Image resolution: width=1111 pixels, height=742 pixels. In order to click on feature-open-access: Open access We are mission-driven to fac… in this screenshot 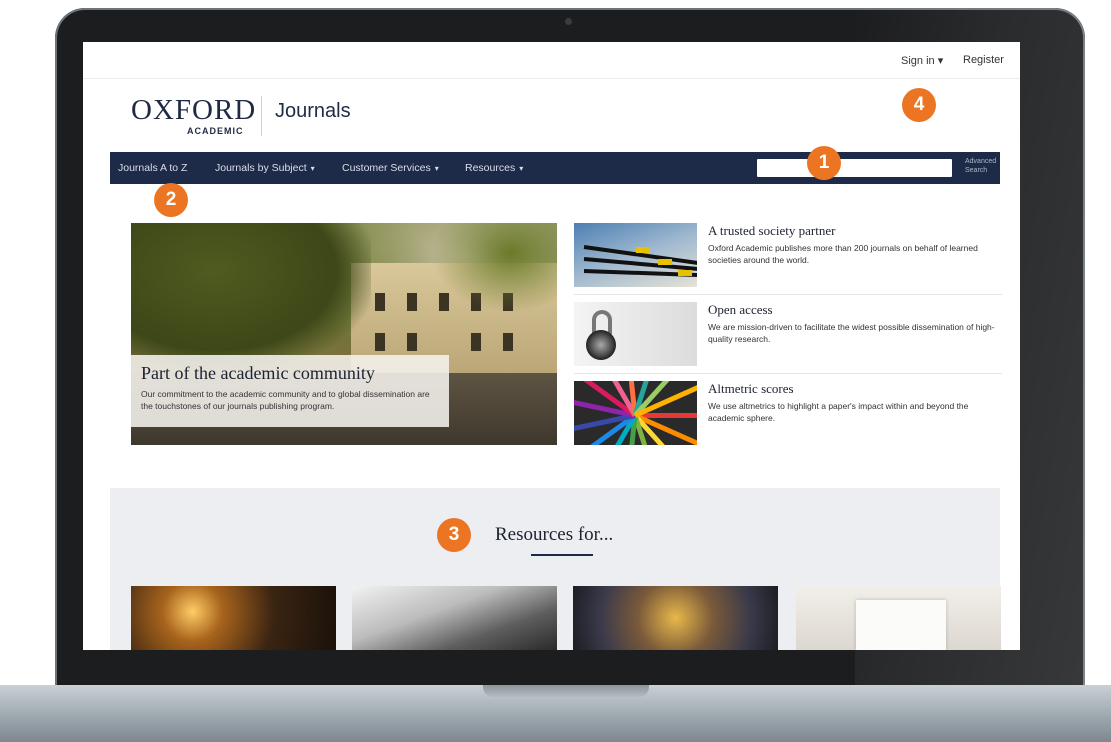, I will do `click(788, 334)`.